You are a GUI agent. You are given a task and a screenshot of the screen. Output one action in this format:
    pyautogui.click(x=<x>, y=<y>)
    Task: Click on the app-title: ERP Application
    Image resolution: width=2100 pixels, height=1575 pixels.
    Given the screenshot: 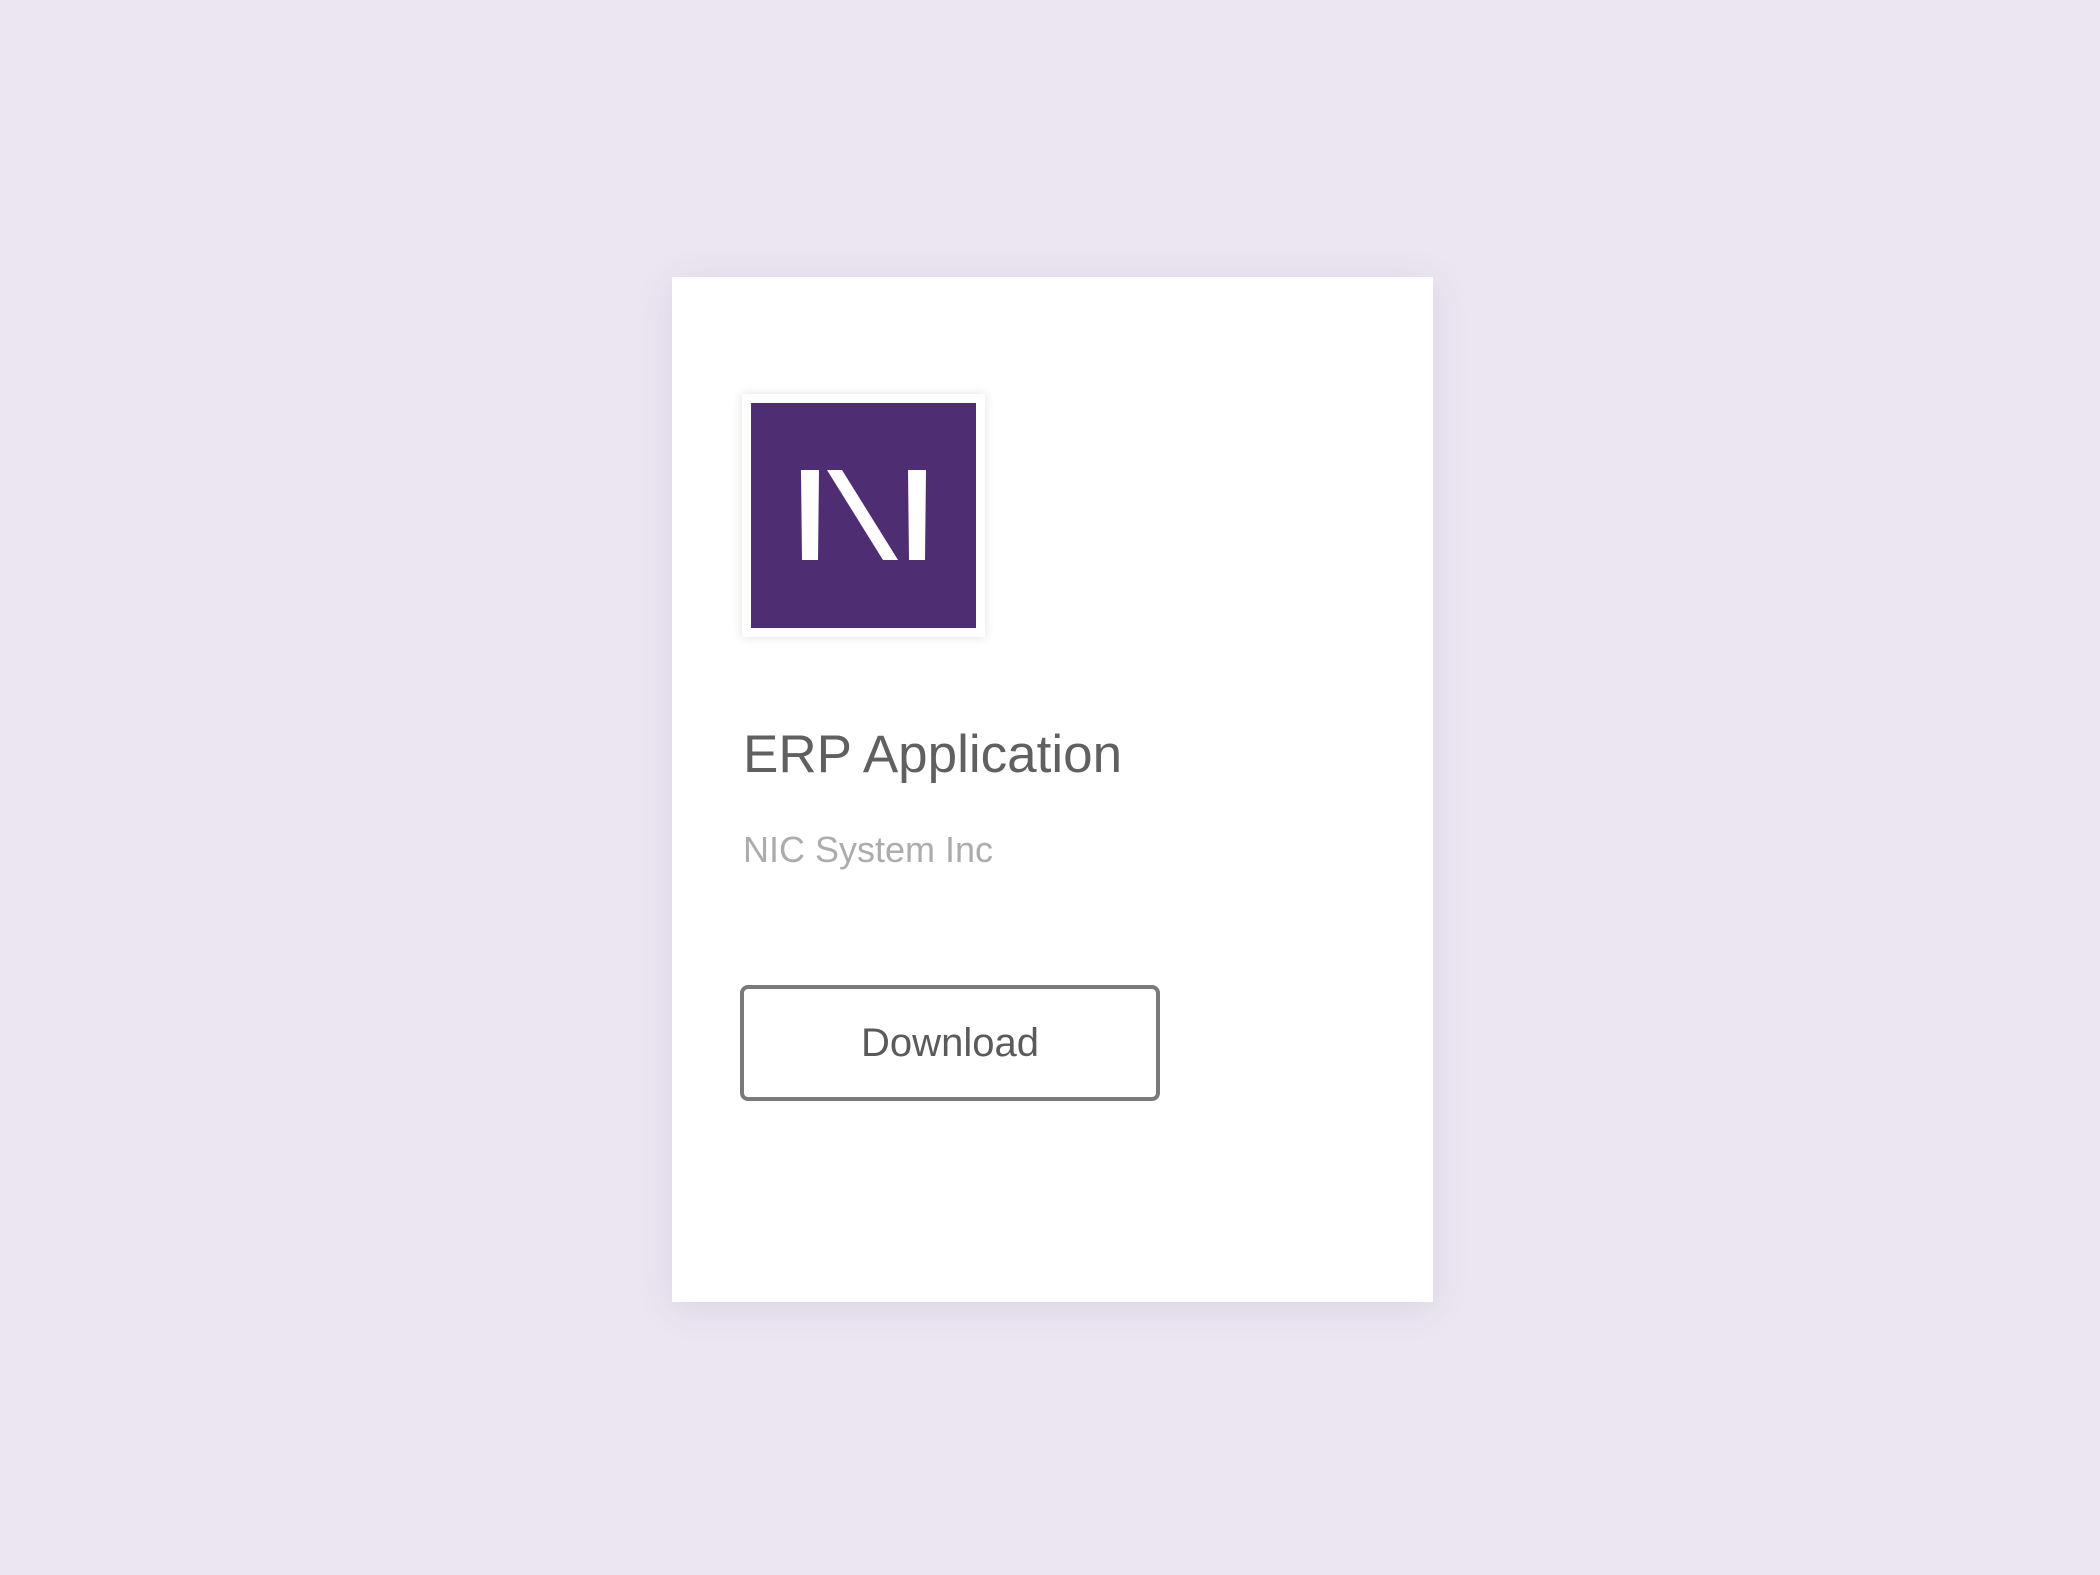 What is the action you would take?
    pyautogui.click(x=933, y=754)
    